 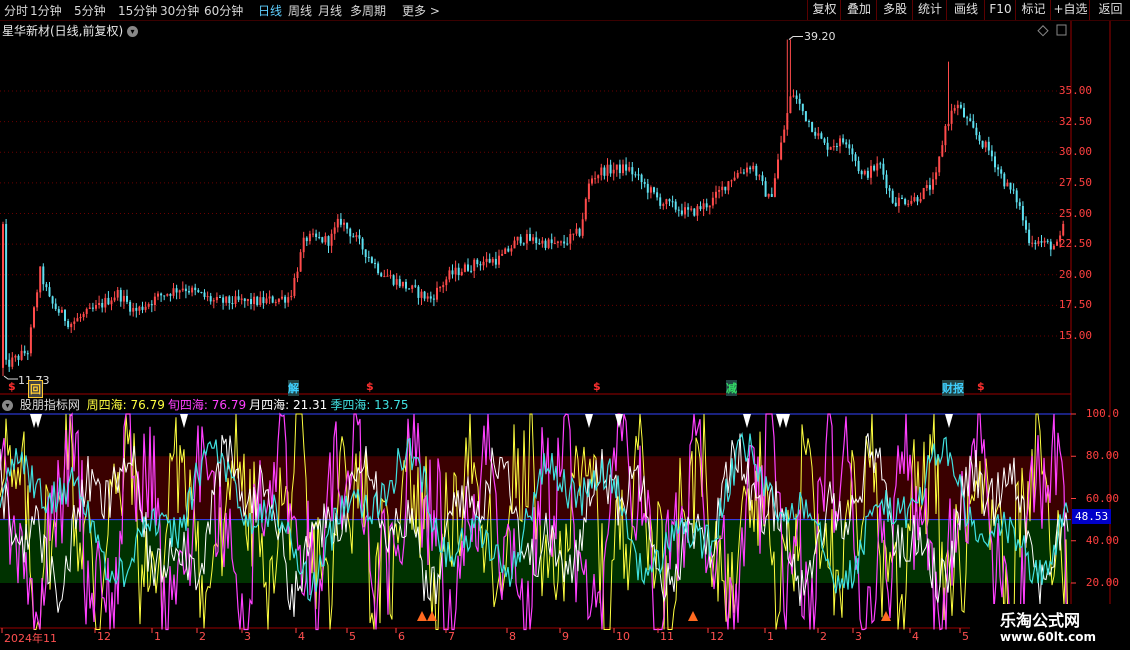 I want to click on toolbar-button-6: 标记, so click(x=1033, y=10).